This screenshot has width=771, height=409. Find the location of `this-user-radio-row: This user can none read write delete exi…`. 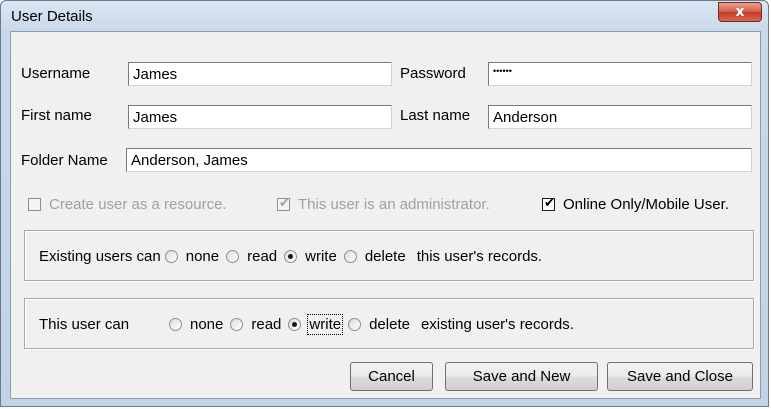

this-user-radio-row: This user can none read write delete exi… is located at coordinates (306, 324).